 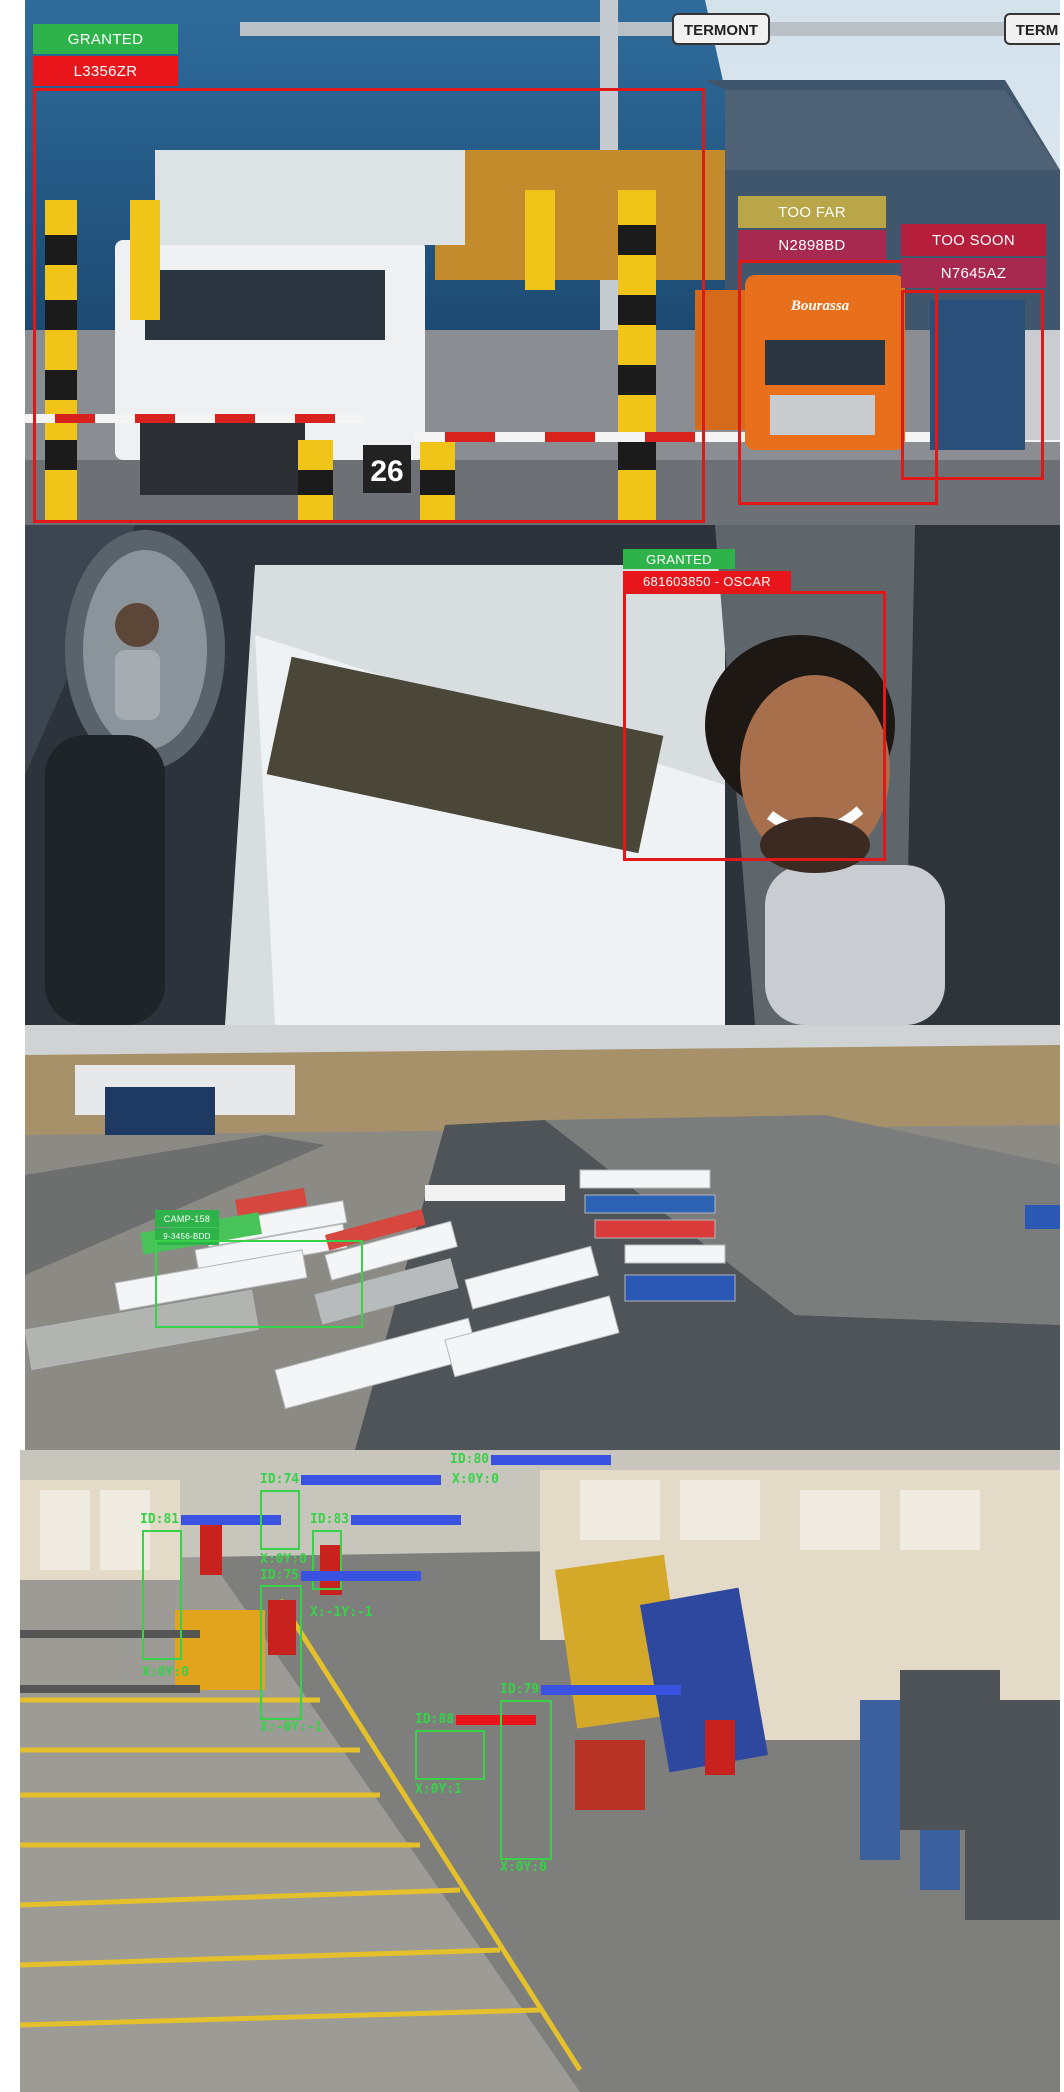 I want to click on timing-status-badge: TOO SOON, so click(x=973, y=240).